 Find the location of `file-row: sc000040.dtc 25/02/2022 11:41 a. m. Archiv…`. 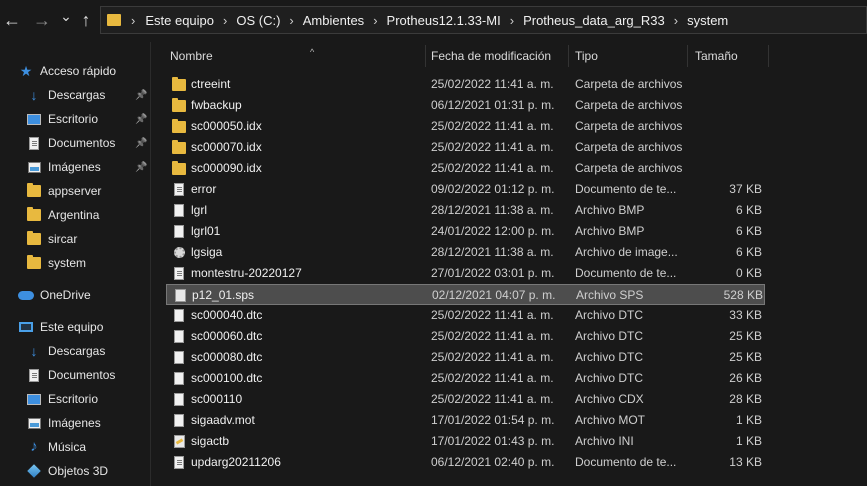

file-row: sc000040.dtc 25/02/2022 11:41 a. m. Archiv… is located at coordinates (465, 315).